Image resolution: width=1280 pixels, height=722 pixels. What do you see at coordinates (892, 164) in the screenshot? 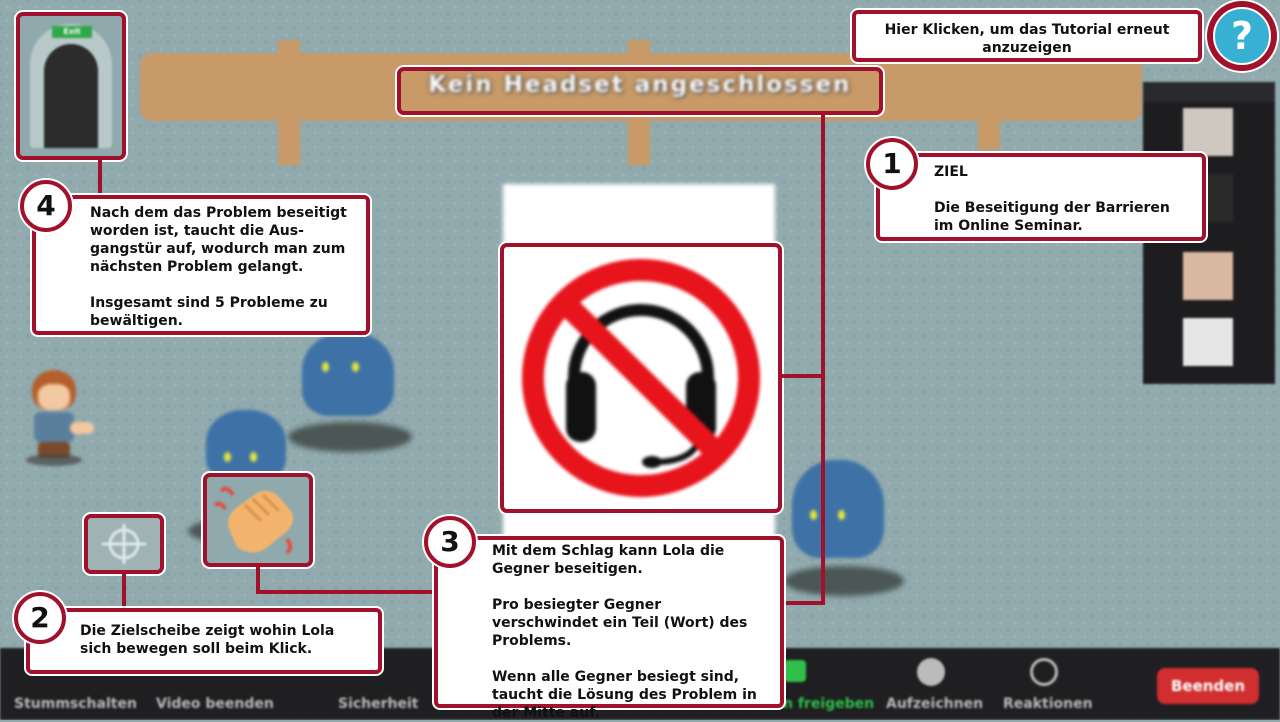
I see `tutorial-step-1-badge: 1` at bounding box center [892, 164].